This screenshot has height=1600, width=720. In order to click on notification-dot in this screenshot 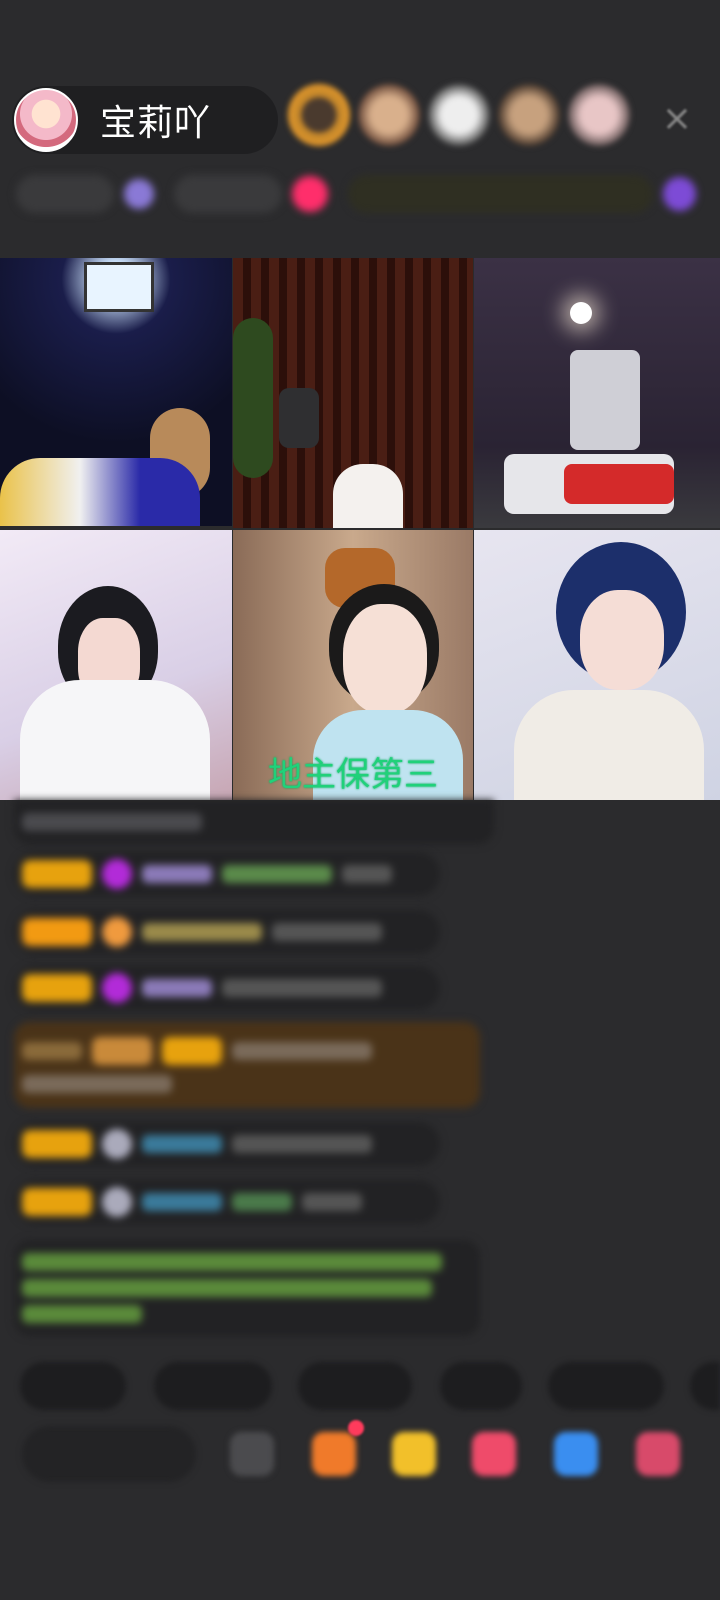, I will do `click(356, 1428)`.